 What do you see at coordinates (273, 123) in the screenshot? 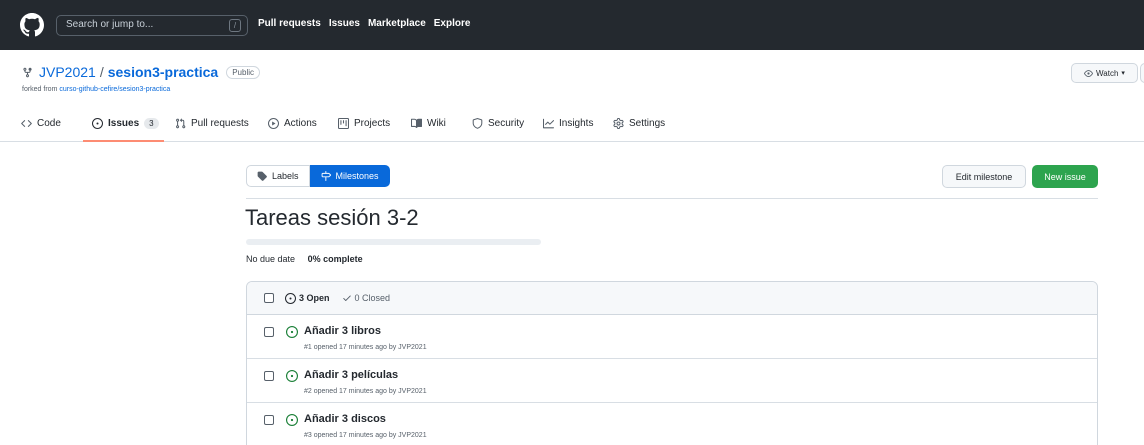
I see `play-icon` at bounding box center [273, 123].